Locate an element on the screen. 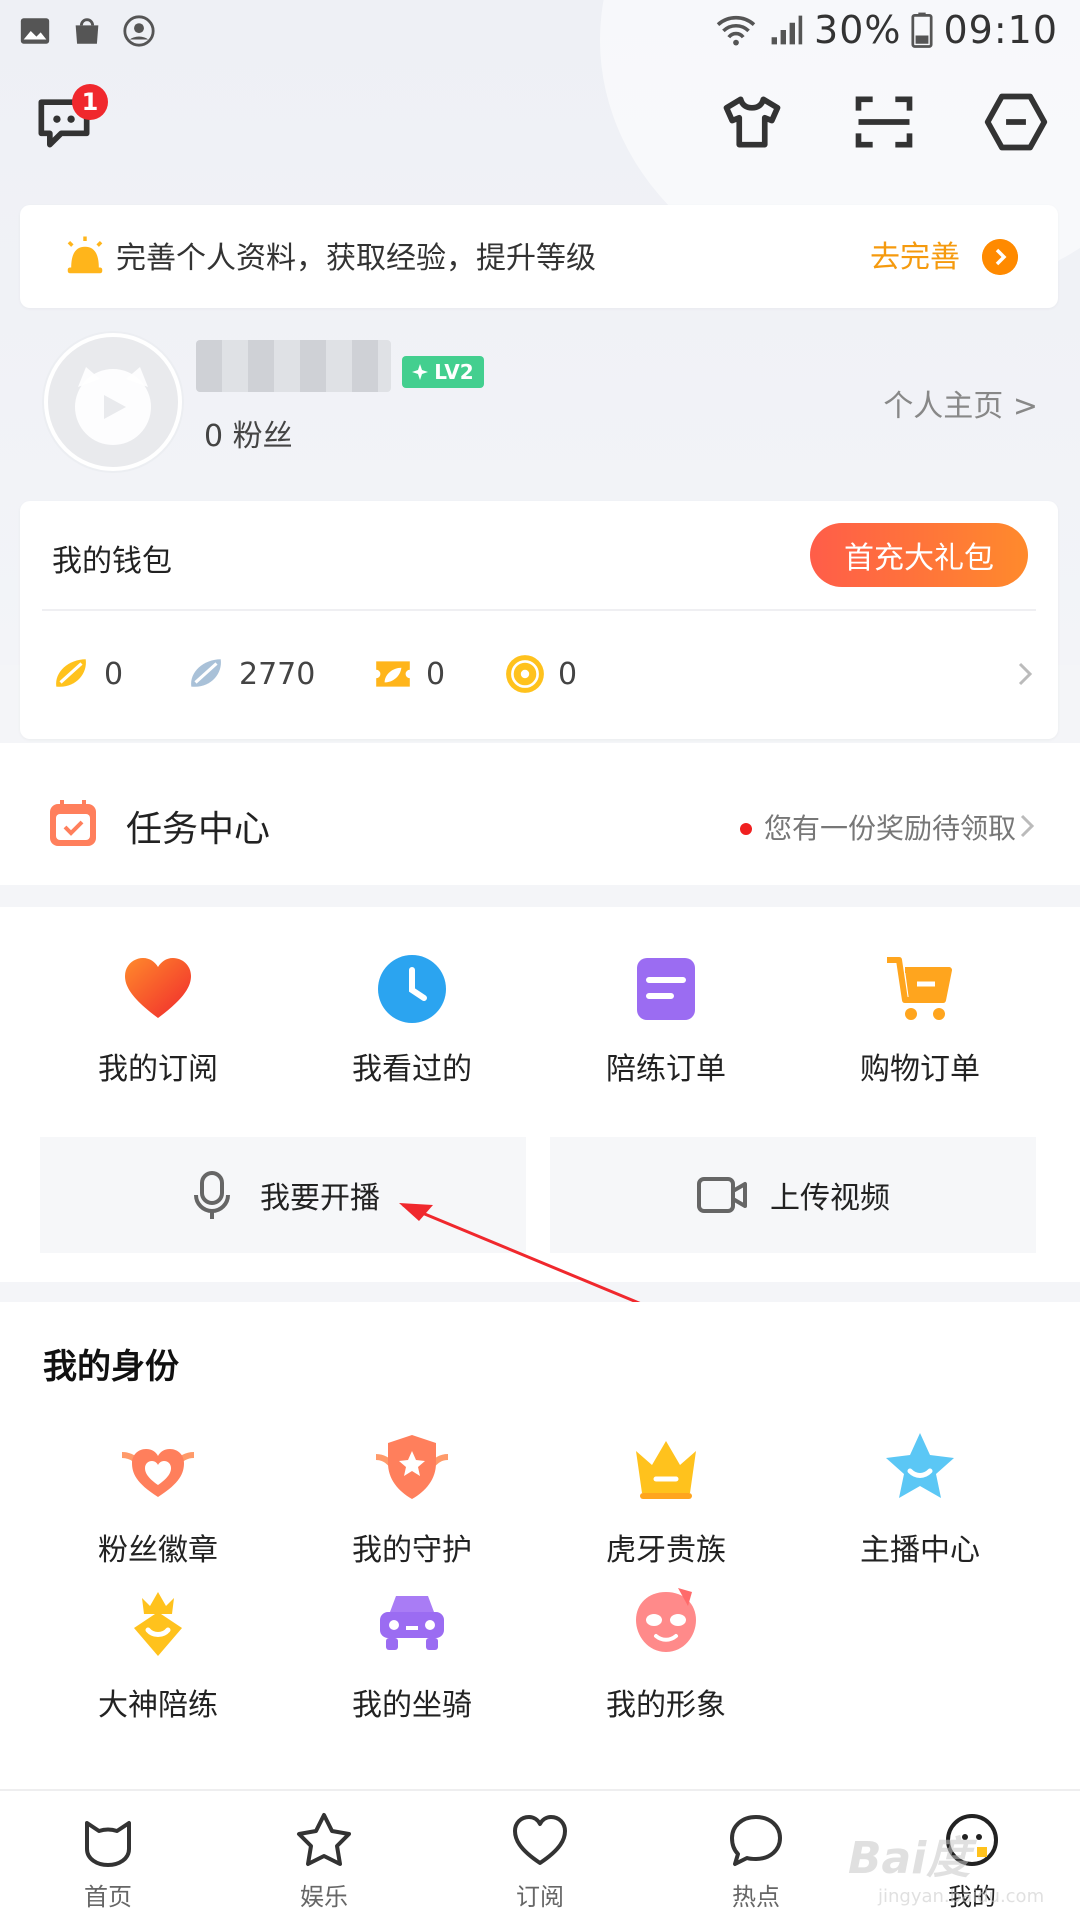  wallet-card: 我的钱包 首充大礼包 0 2770 0 0 is located at coordinates (539, 620).